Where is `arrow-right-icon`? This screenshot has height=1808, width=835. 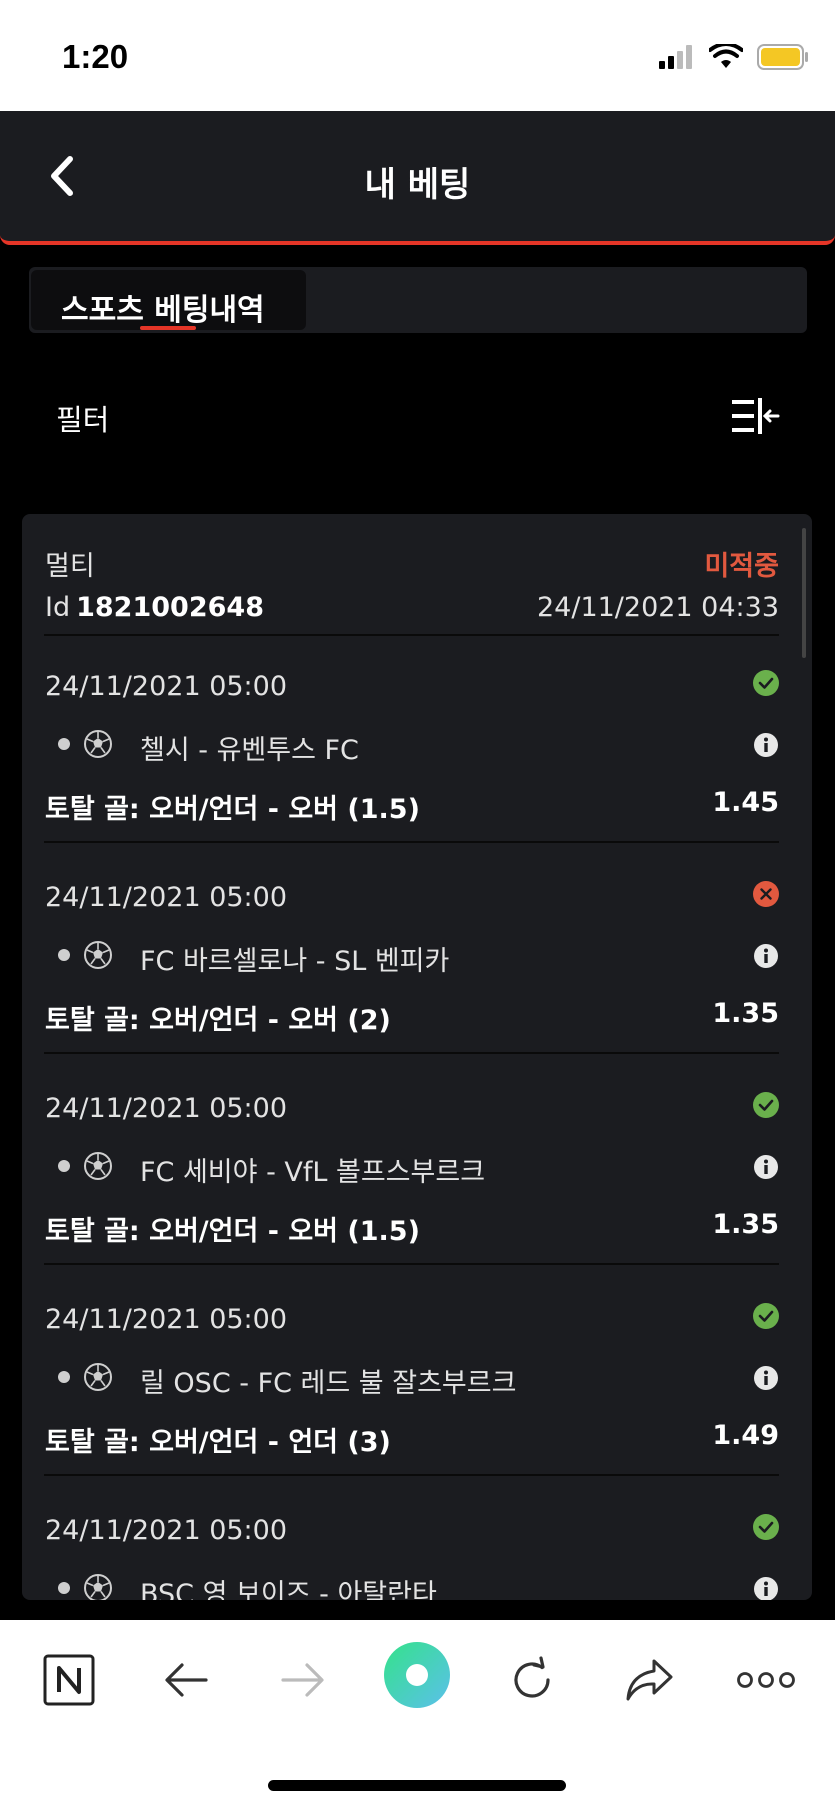 arrow-right-icon is located at coordinates (302, 1680).